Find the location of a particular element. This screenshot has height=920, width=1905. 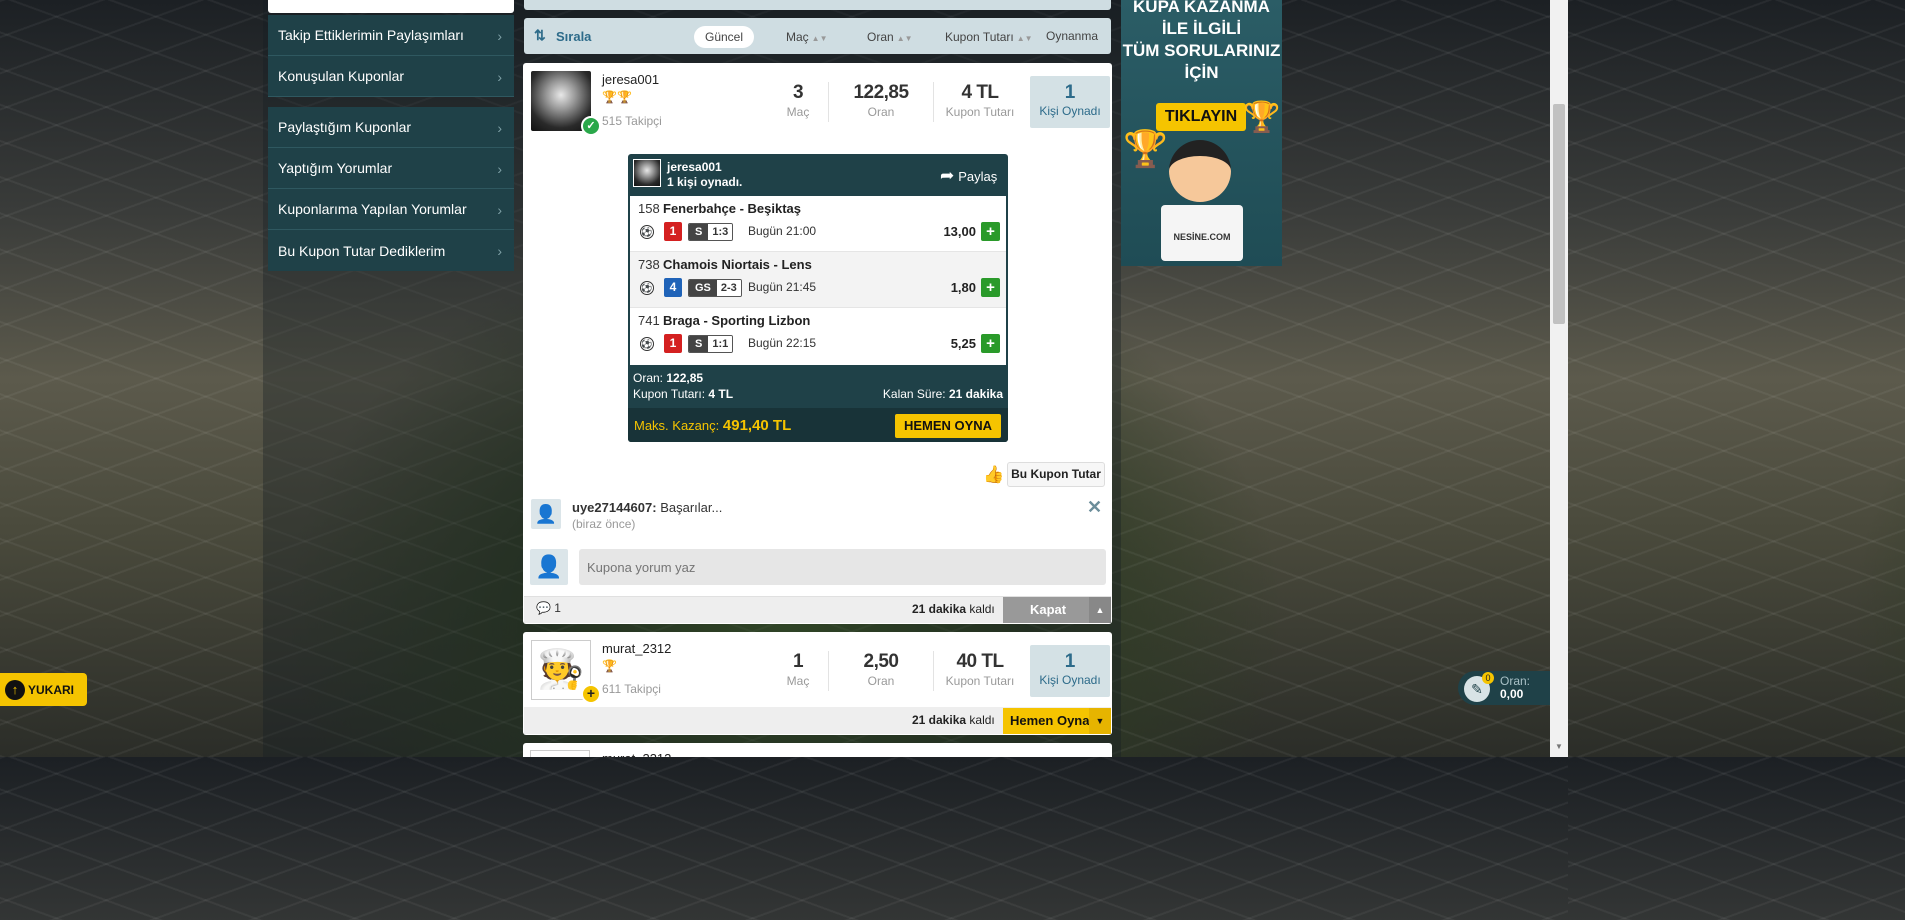

share-label: Paylaş is located at coordinates (978, 176).